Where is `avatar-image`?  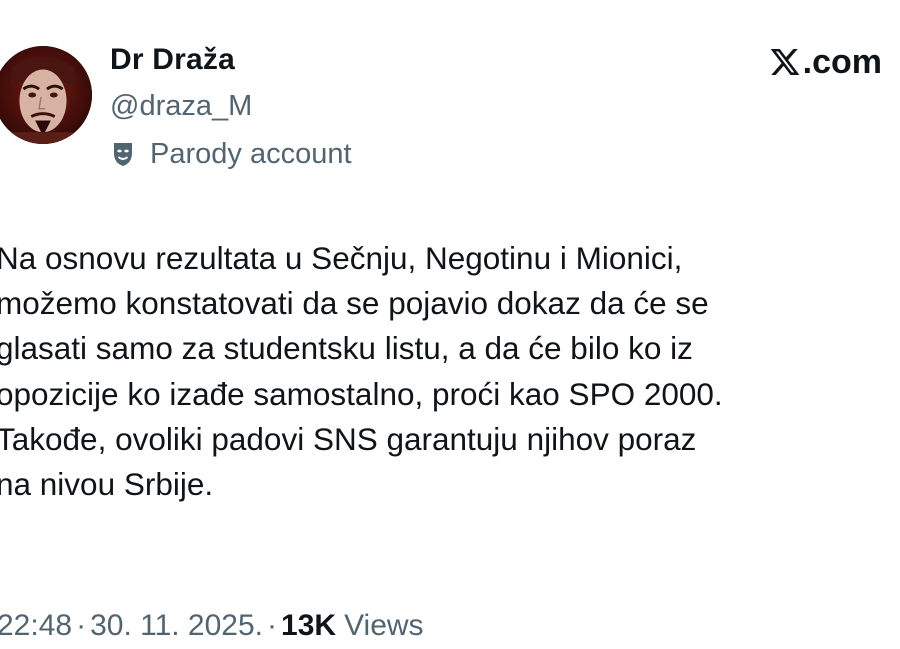
avatar-image is located at coordinates (46, 95).